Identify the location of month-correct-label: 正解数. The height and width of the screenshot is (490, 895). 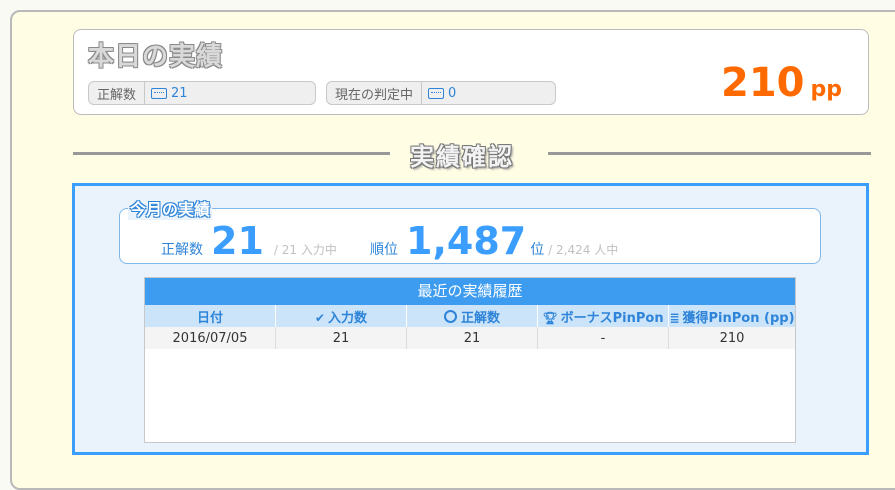
(182, 250).